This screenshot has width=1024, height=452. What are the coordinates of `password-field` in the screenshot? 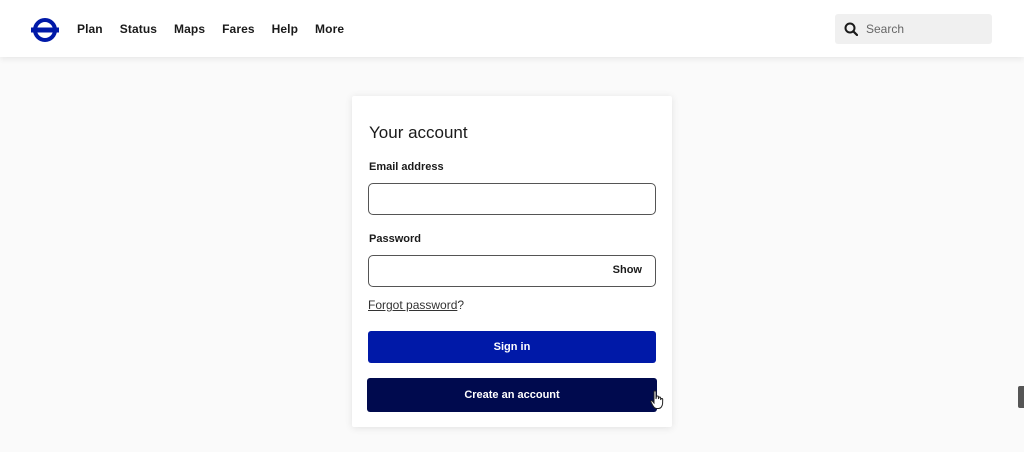 It's located at (484, 271).